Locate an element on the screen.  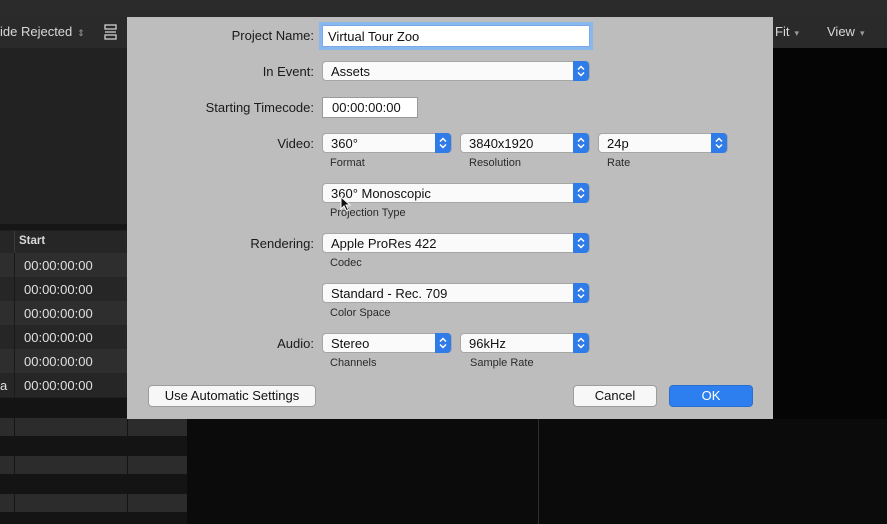
rendering-label: Rendering: is located at coordinates (282, 243).